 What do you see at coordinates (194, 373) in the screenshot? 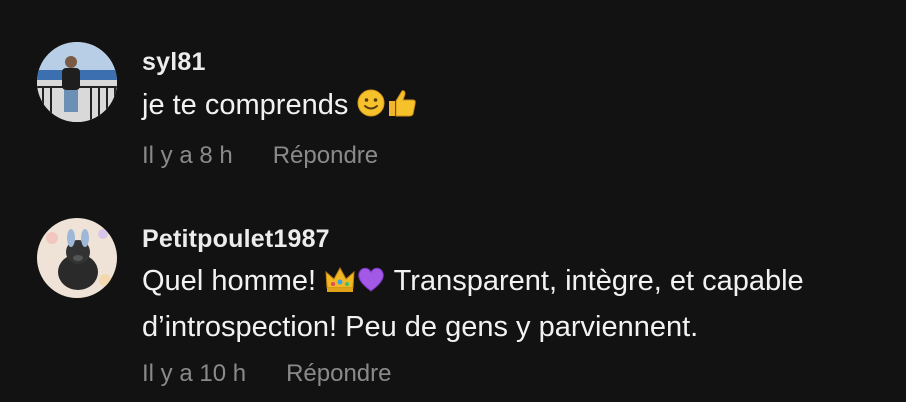
I see `comment-timestamp: Il y a 10 h` at bounding box center [194, 373].